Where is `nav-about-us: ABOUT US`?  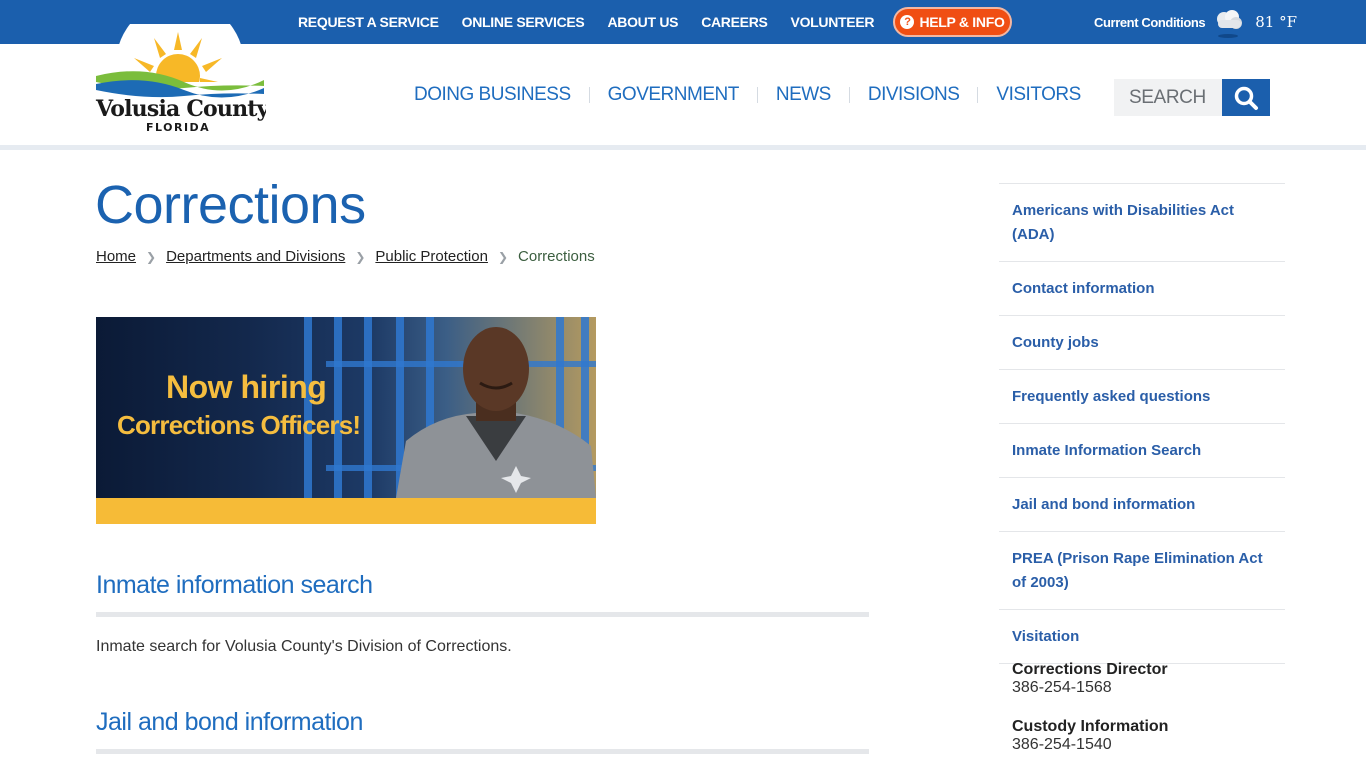 nav-about-us: ABOUT US is located at coordinates (642, 22).